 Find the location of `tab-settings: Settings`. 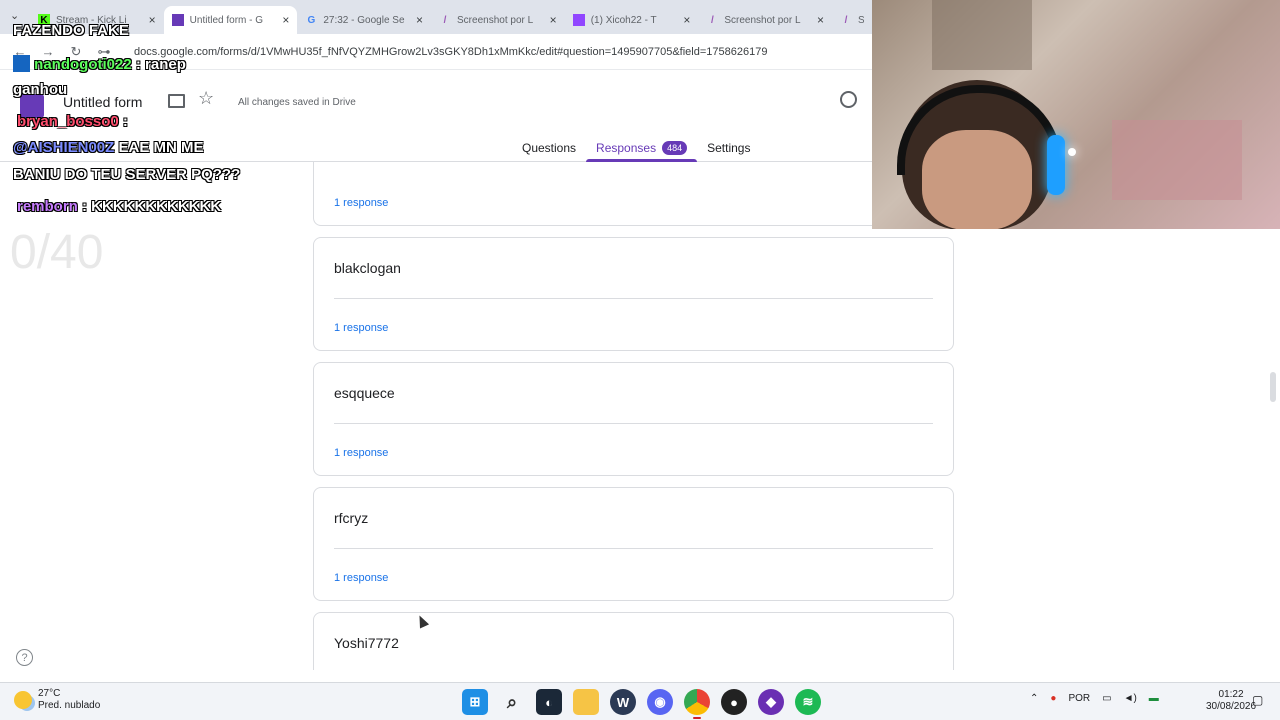

tab-settings: Settings is located at coordinates (728, 148).